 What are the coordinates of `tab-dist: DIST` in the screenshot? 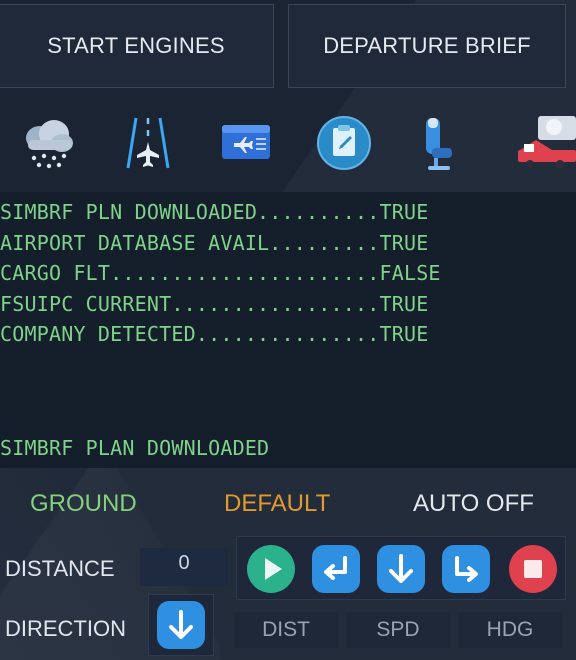 It's located at (286, 630).